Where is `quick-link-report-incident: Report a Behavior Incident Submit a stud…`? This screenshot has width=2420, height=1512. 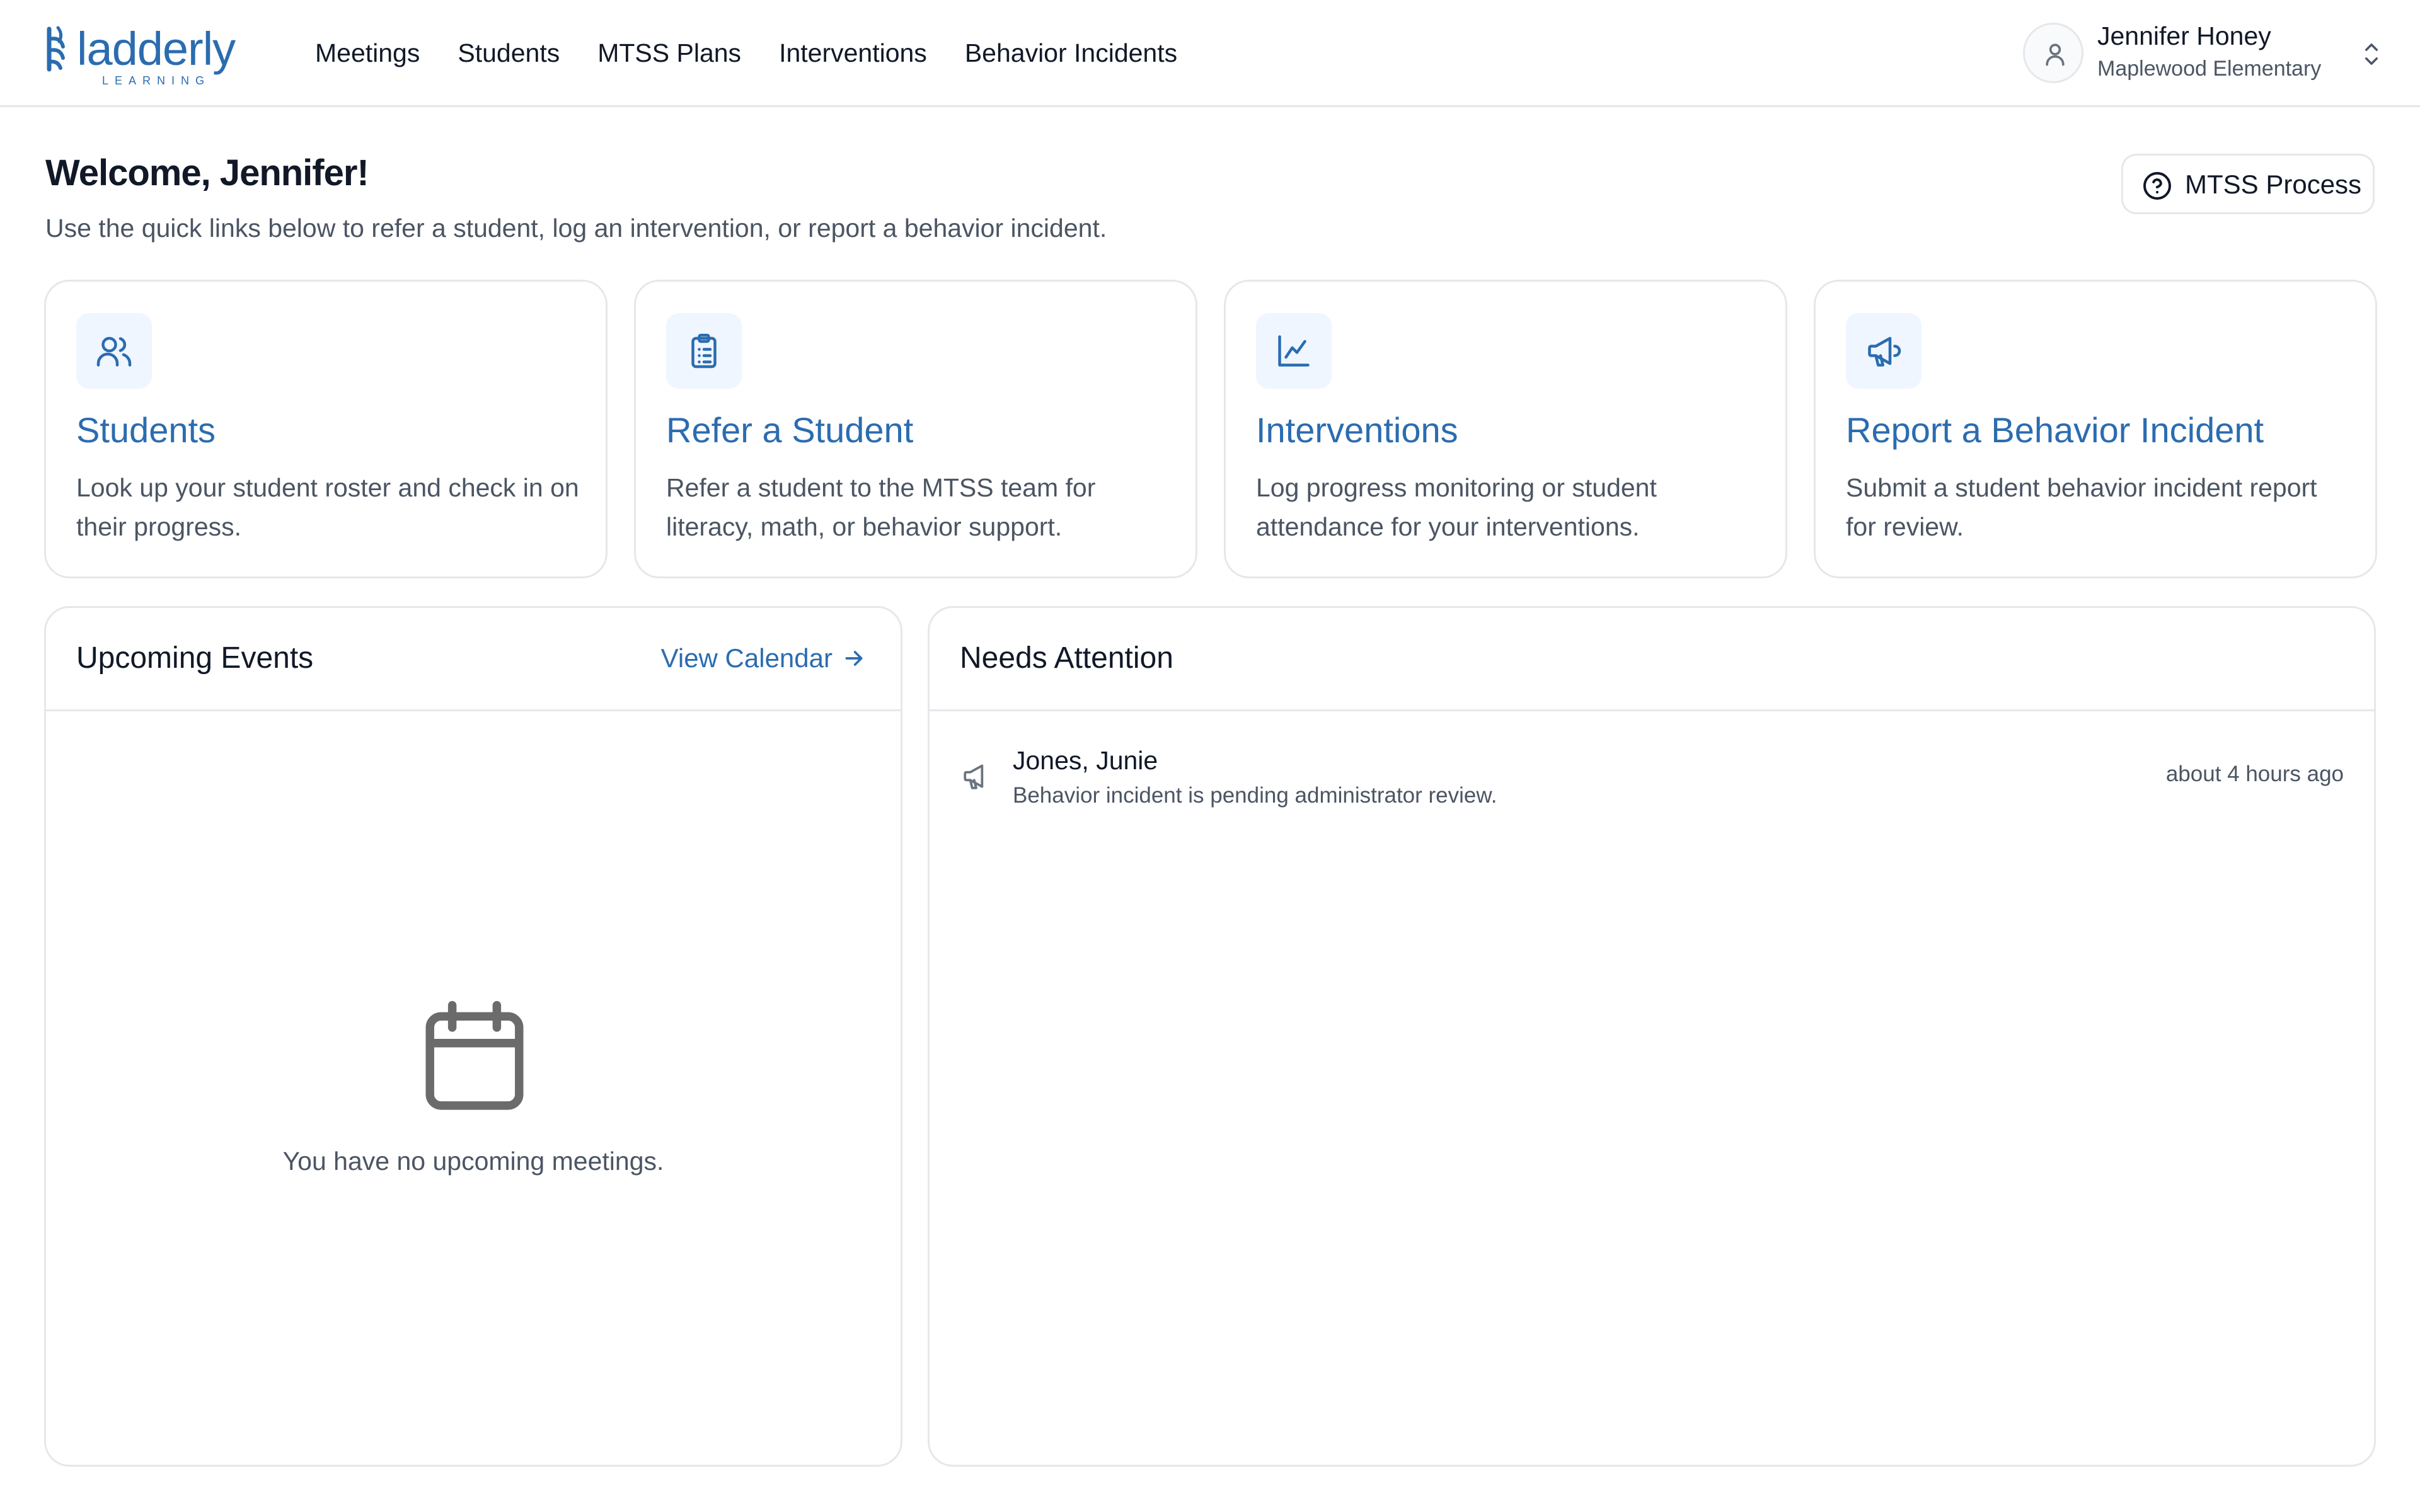 quick-link-report-incident: Report a Behavior Incident Submit a stud… is located at coordinates (2095, 429).